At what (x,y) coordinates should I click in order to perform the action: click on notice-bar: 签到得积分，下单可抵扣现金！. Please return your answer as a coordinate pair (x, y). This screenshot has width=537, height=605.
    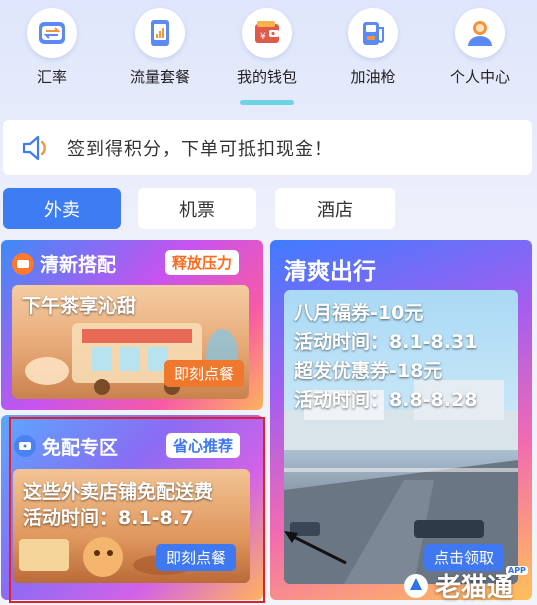
    Looking at the image, I should click on (267, 147).